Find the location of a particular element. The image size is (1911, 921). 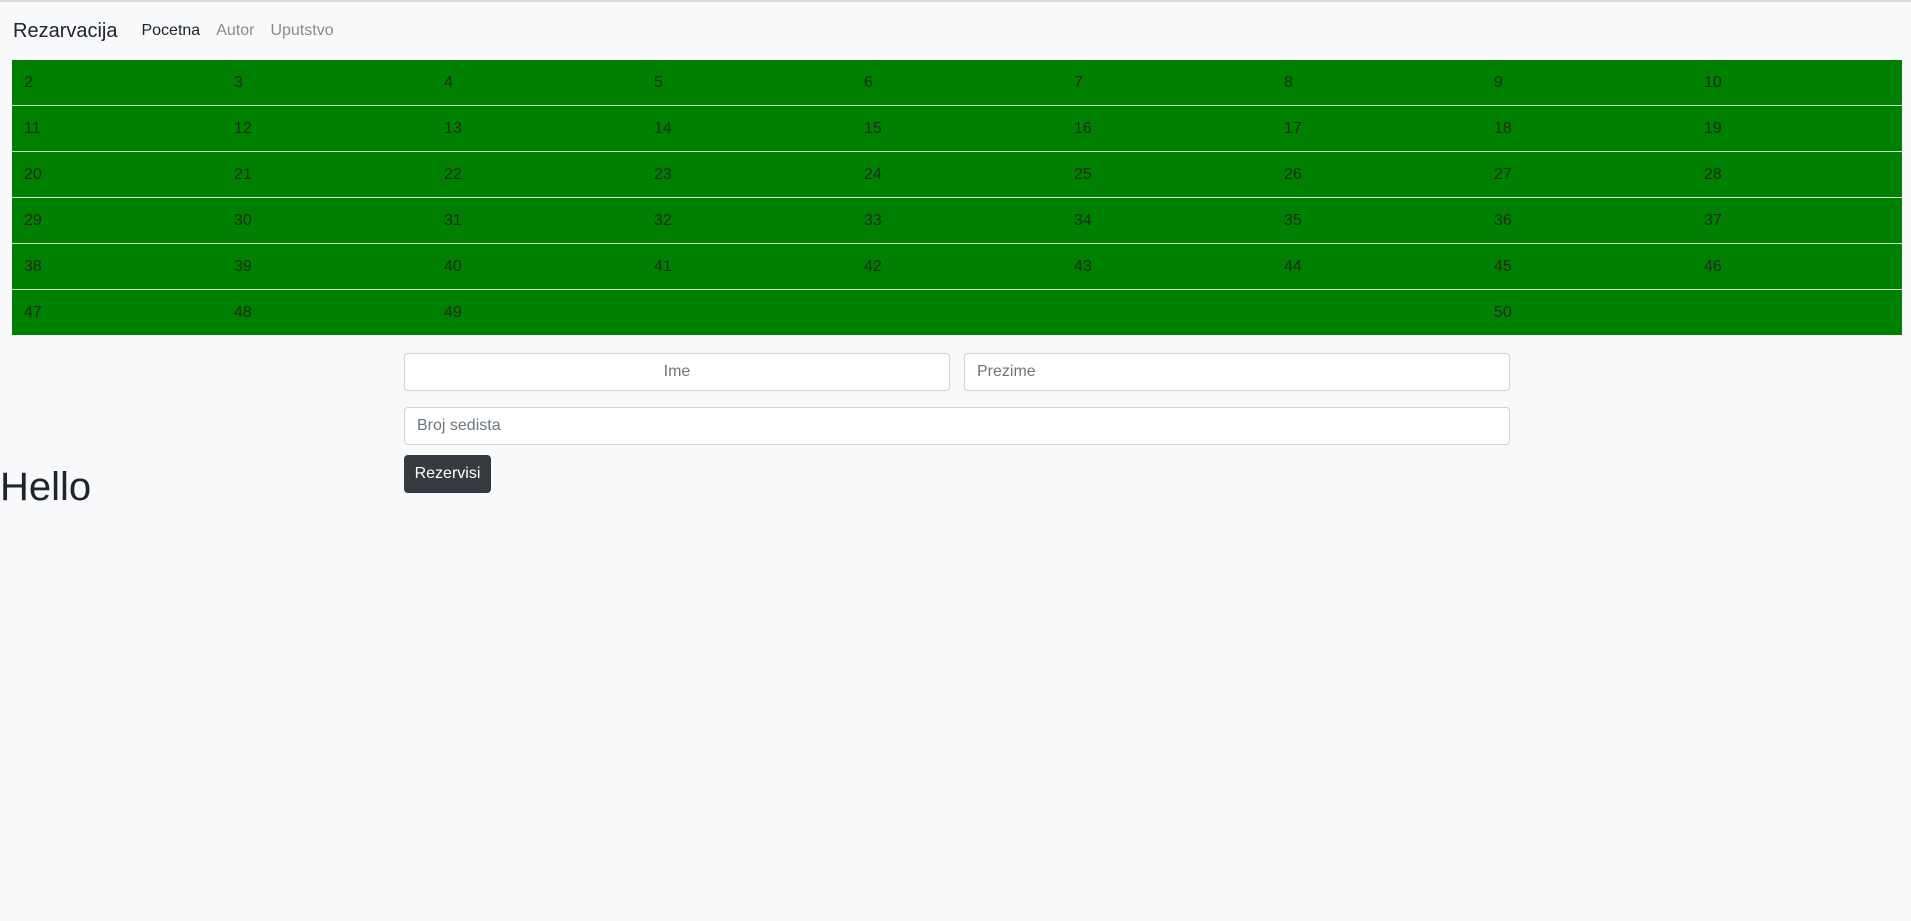

seat-cell: 24 is located at coordinates (957, 174).